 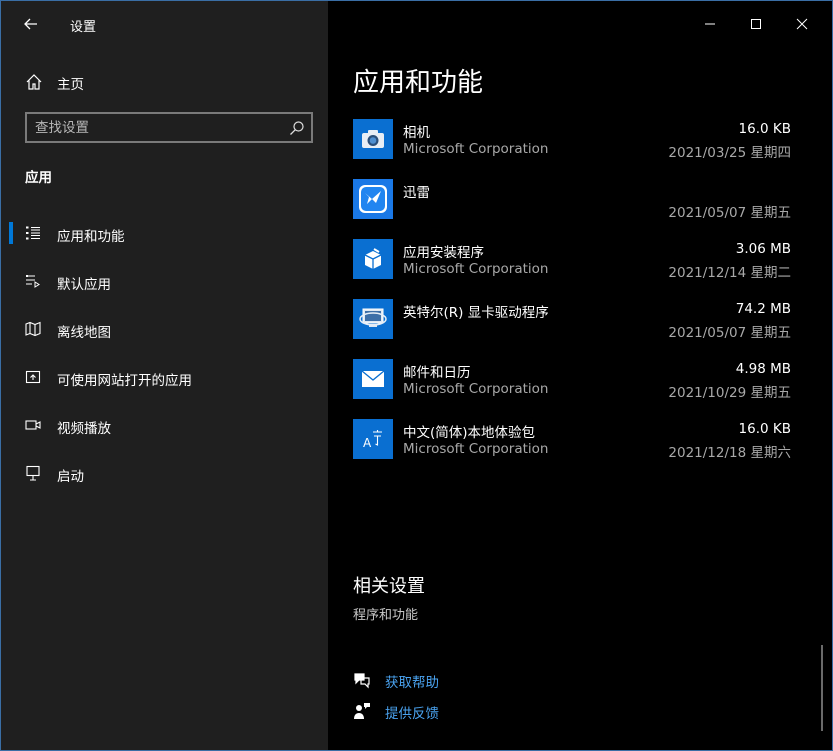 What do you see at coordinates (70, 85) in the screenshot?
I see `nav-home-label: 主页` at bounding box center [70, 85].